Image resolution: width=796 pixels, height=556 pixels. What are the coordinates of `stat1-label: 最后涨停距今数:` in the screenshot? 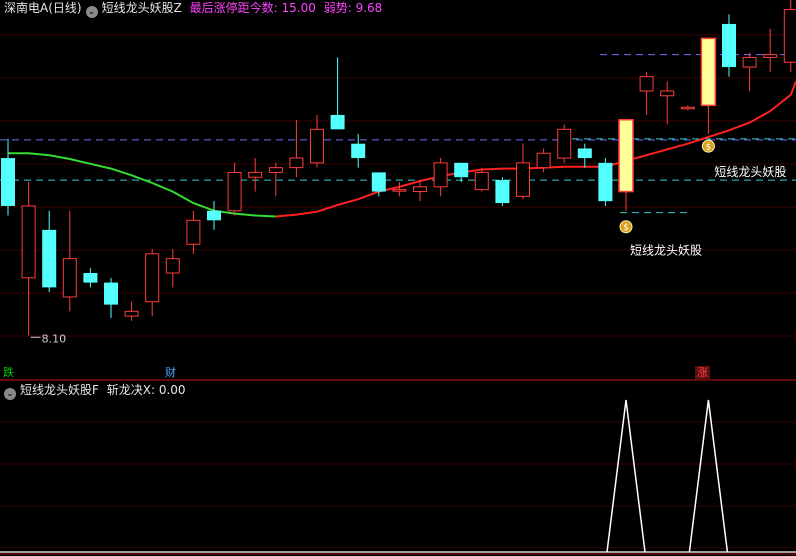 It's located at (233, 8).